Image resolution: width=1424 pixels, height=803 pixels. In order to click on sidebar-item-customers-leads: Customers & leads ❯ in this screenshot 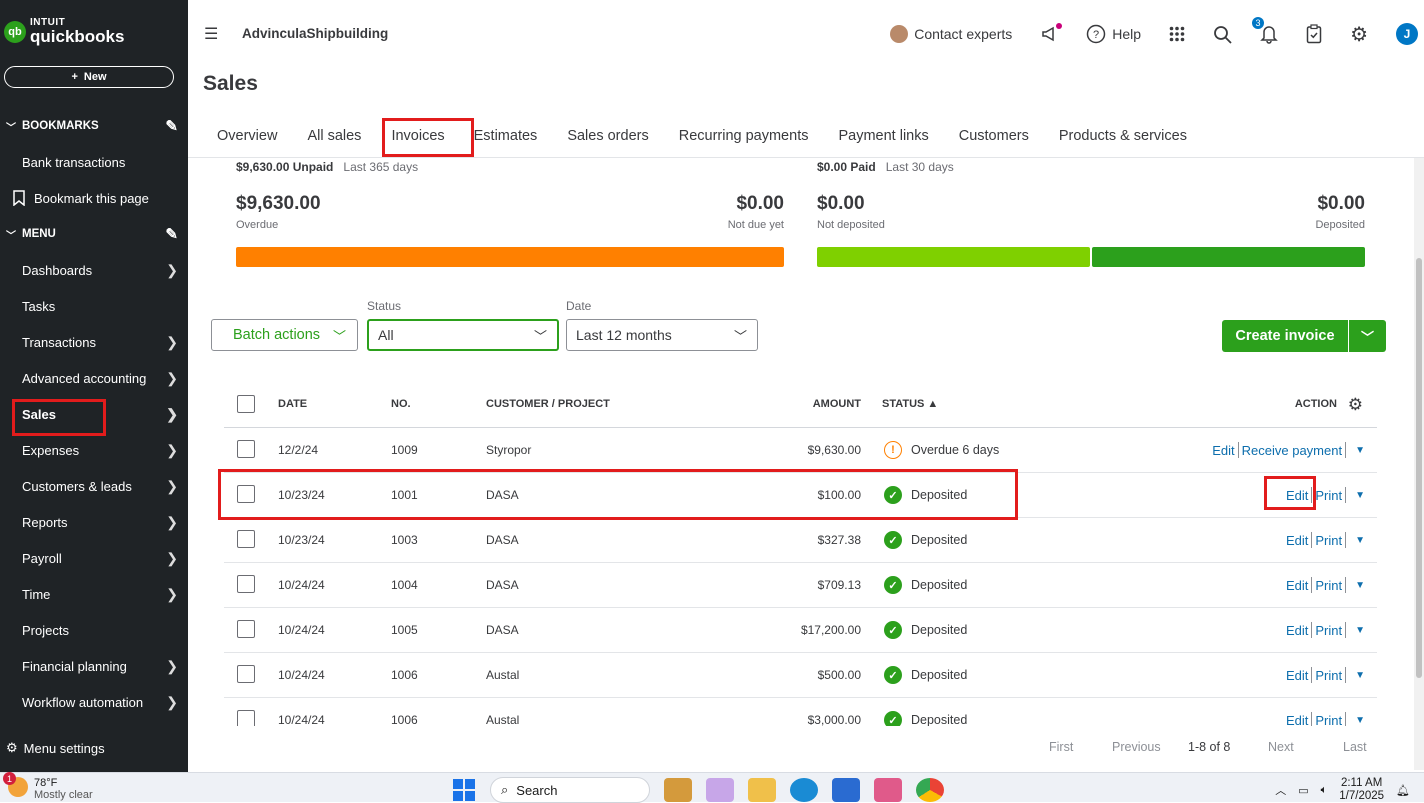, I will do `click(94, 486)`.